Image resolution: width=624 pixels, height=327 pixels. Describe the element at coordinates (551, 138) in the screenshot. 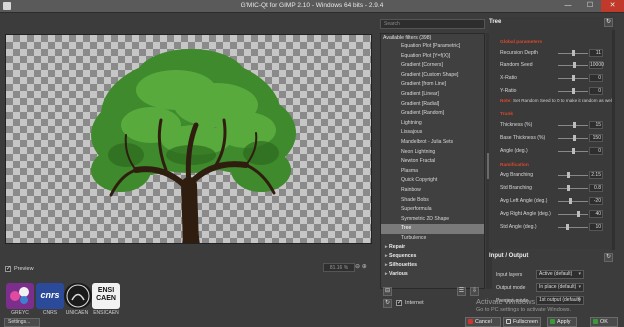

I see `param-base-thickness: Base Thickness (%) 150` at that location.